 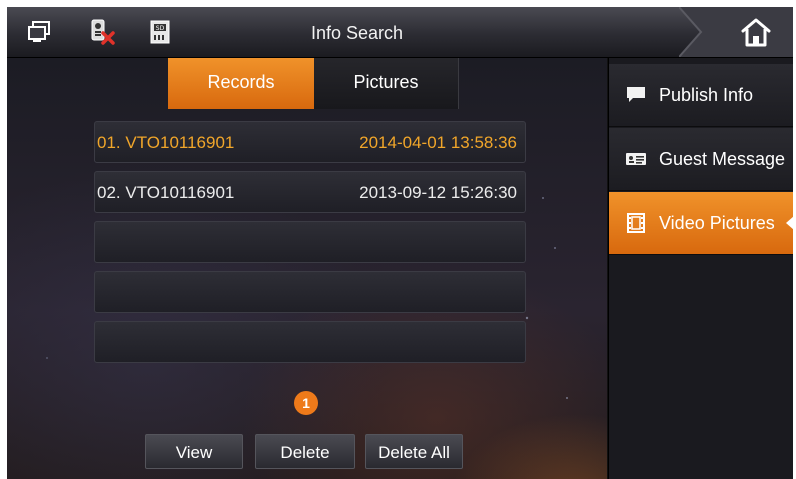 I want to click on message-card-icon, so click(x=636, y=159).